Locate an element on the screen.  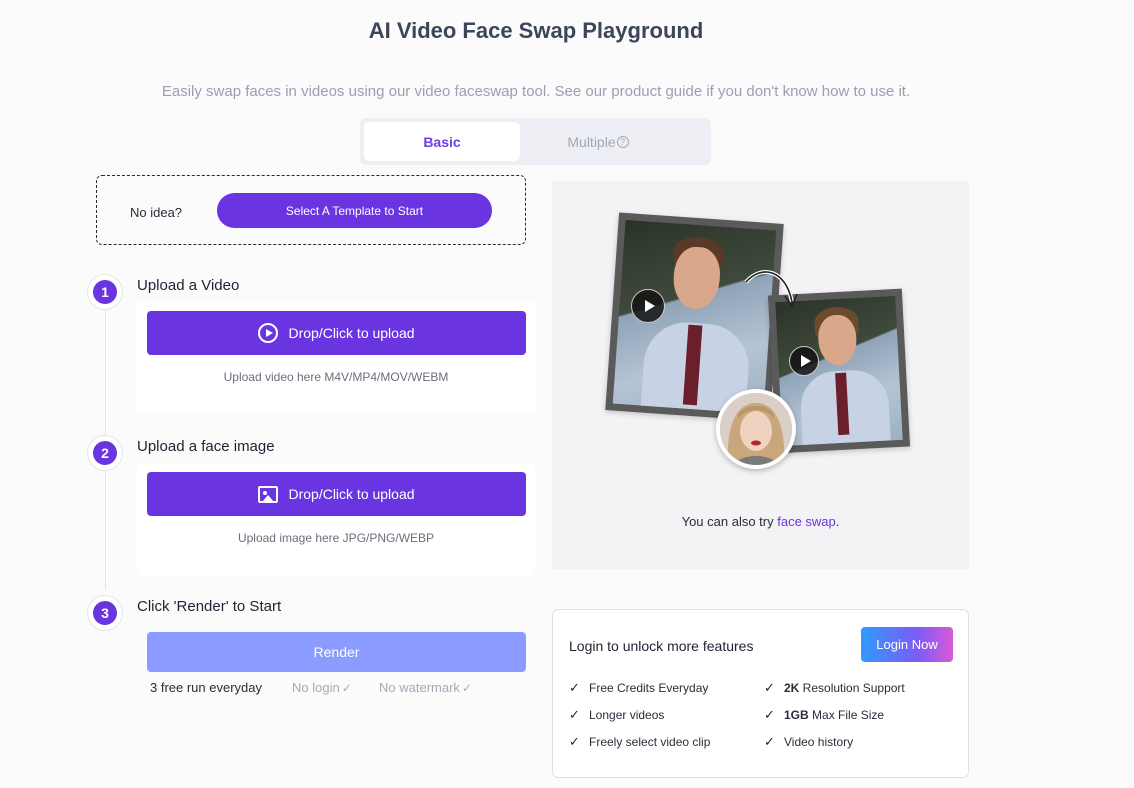
step-1-number: 1 is located at coordinates (105, 292).